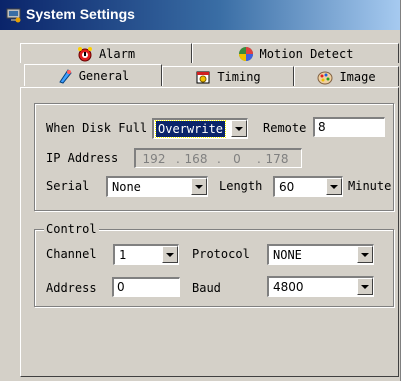 Image resolution: width=405 pixels, height=381 pixels. Describe the element at coordinates (13, 15) in the screenshot. I see `monitor-icon` at that location.